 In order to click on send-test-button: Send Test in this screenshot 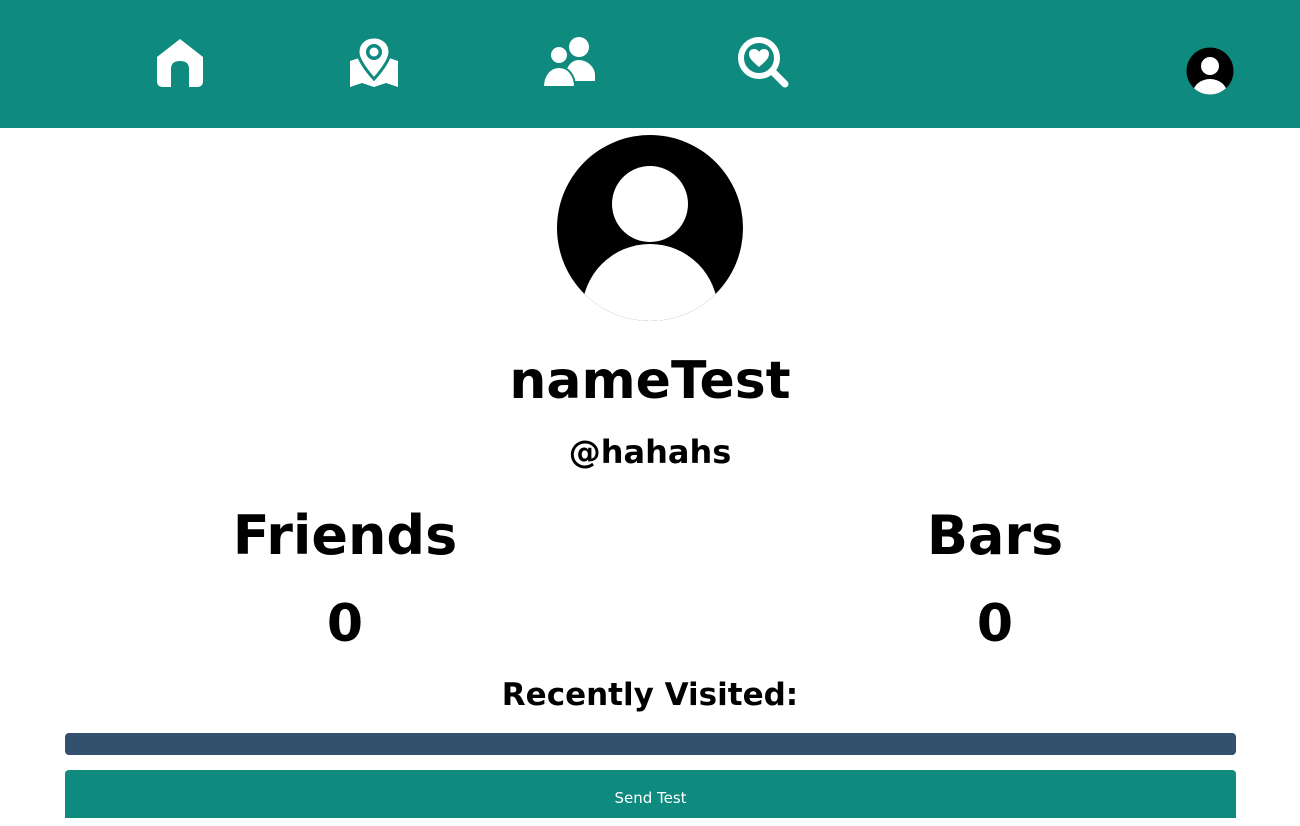, I will do `click(650, 794)`.